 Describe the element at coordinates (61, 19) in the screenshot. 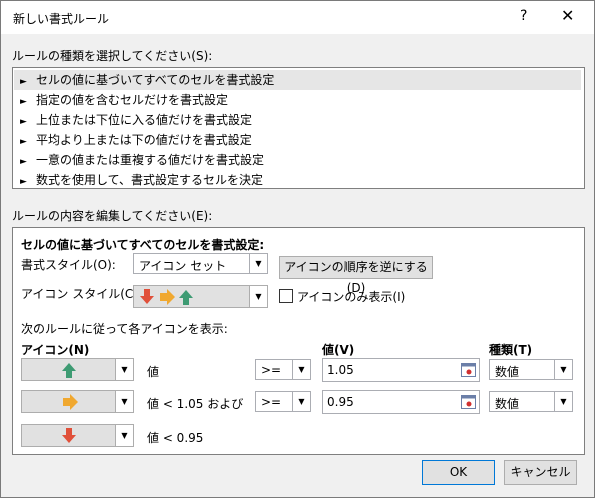

I see `dialog-title: 新しい書式ルール` at that location.